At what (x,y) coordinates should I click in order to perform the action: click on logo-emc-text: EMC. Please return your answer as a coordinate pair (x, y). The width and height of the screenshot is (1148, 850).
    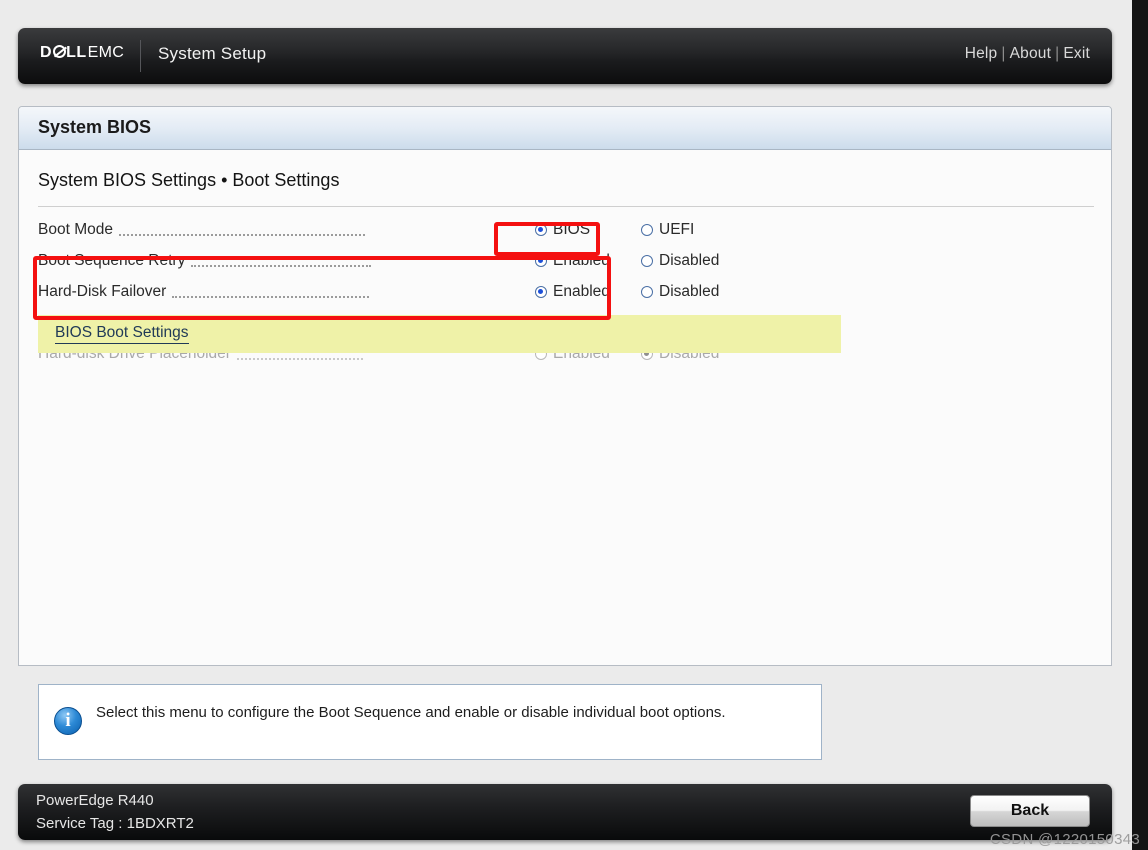
    Looking at the image, I should click on (106, 52).